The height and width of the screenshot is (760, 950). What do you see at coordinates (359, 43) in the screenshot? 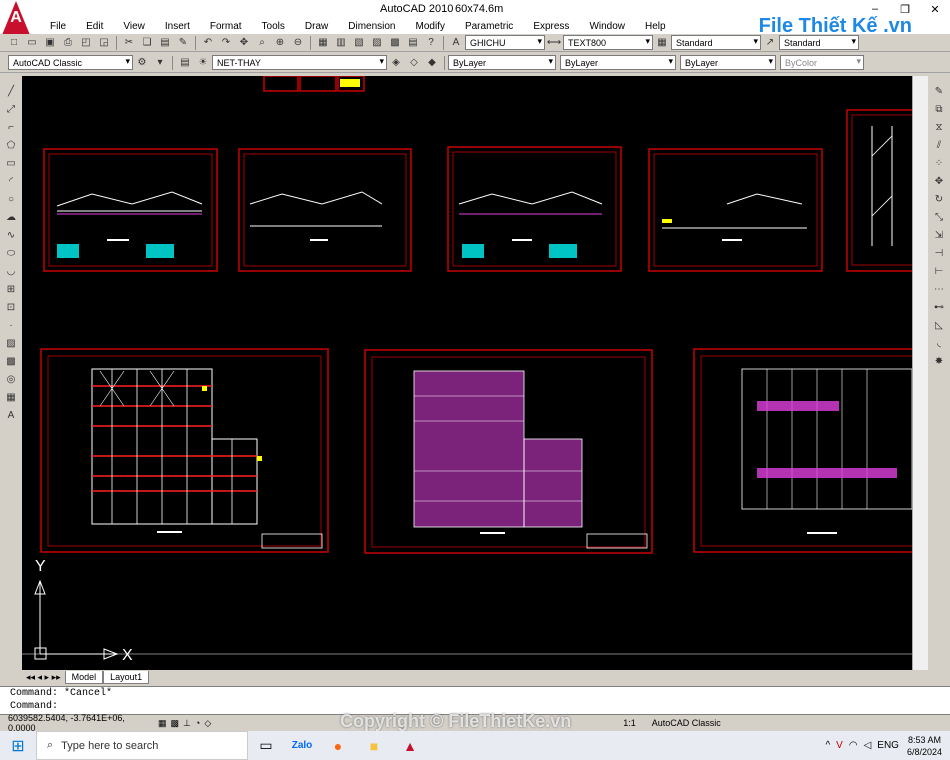
I see `tool-palettes-icon: ▧` at bounding box center [359, 43].